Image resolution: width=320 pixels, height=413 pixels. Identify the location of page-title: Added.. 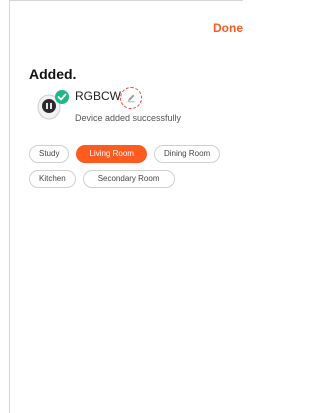
(53, 74).